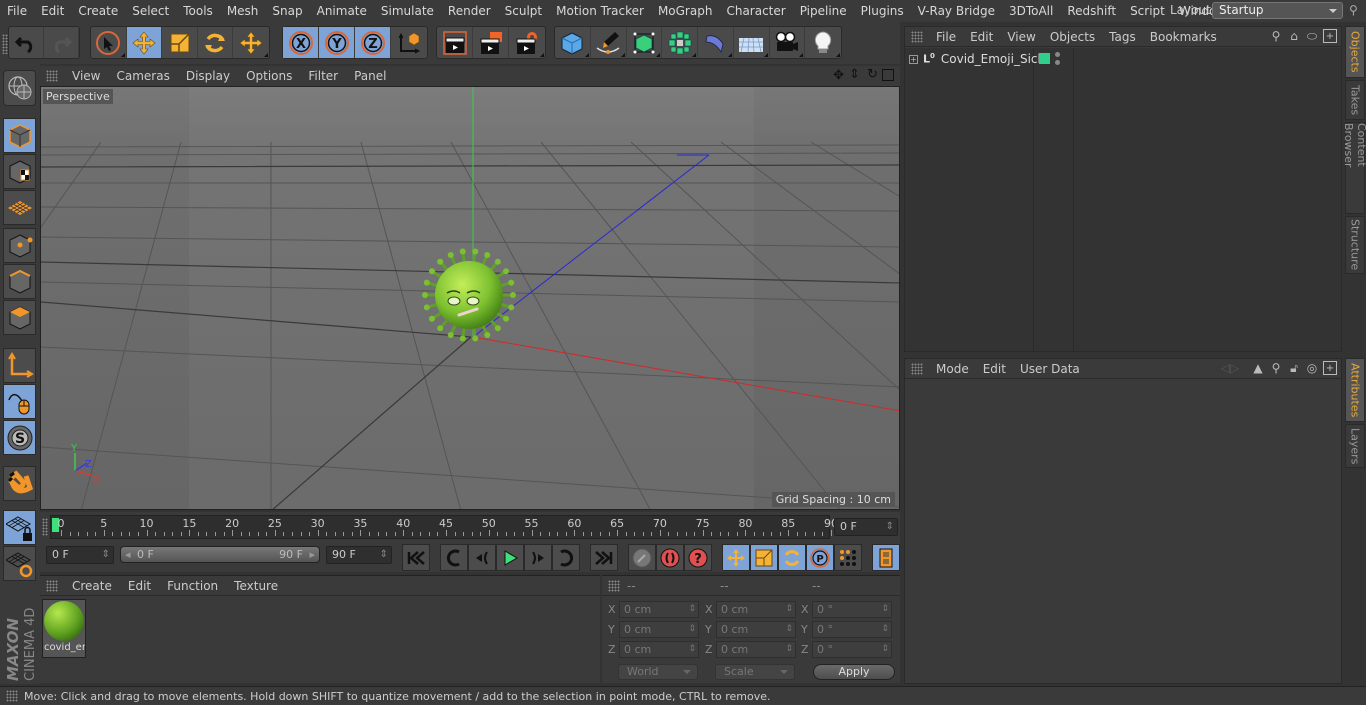  Describe the element at coordinates (128, 554) in the screenshot. I see `range-left-arrow-icon: ◂` at that location.